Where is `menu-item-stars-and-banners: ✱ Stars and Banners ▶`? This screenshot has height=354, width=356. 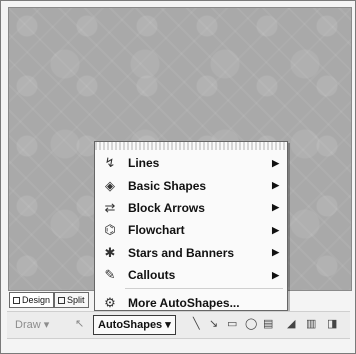
menu-item-stars-and-banners: ✱ Stars and Banners ▶ is located at coordinates (191, 253).